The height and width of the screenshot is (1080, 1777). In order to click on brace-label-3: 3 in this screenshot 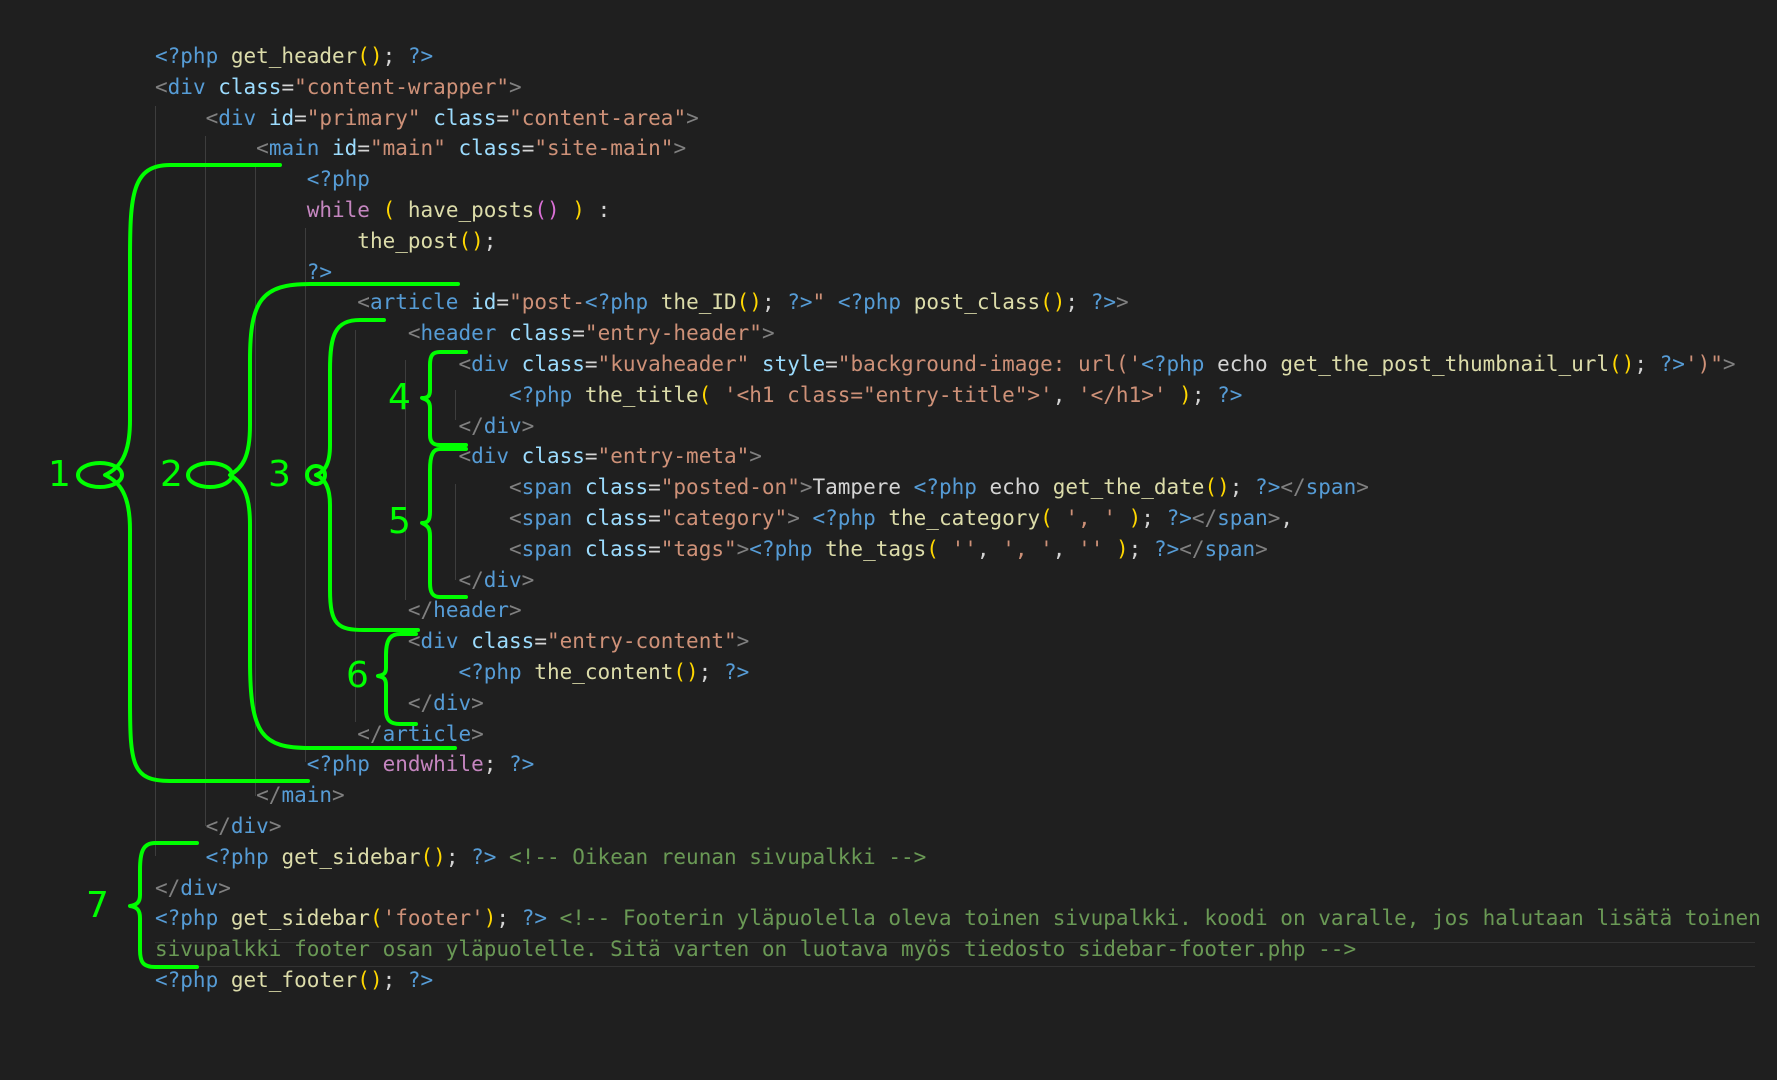, I will do `click(279, 474)`.